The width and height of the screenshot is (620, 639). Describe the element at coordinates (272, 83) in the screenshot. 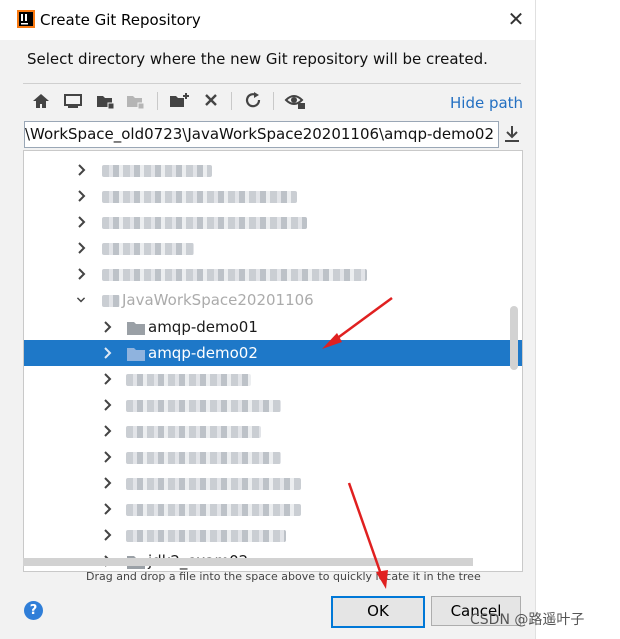

I see `divider` at that location.